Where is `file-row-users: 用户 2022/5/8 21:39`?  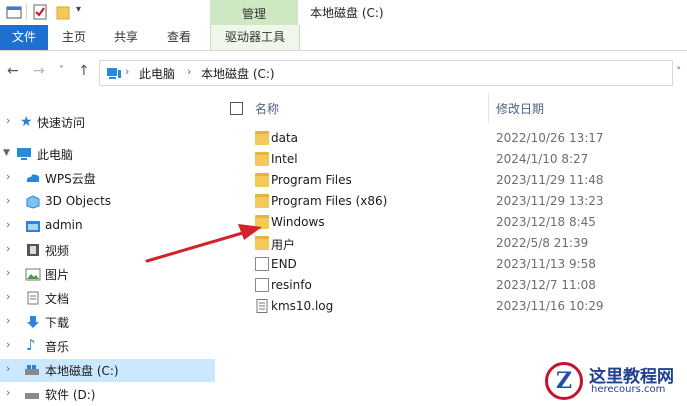 file-row-users: 用户 2022/5/8 21:39 is located at coordinates (451, 243).